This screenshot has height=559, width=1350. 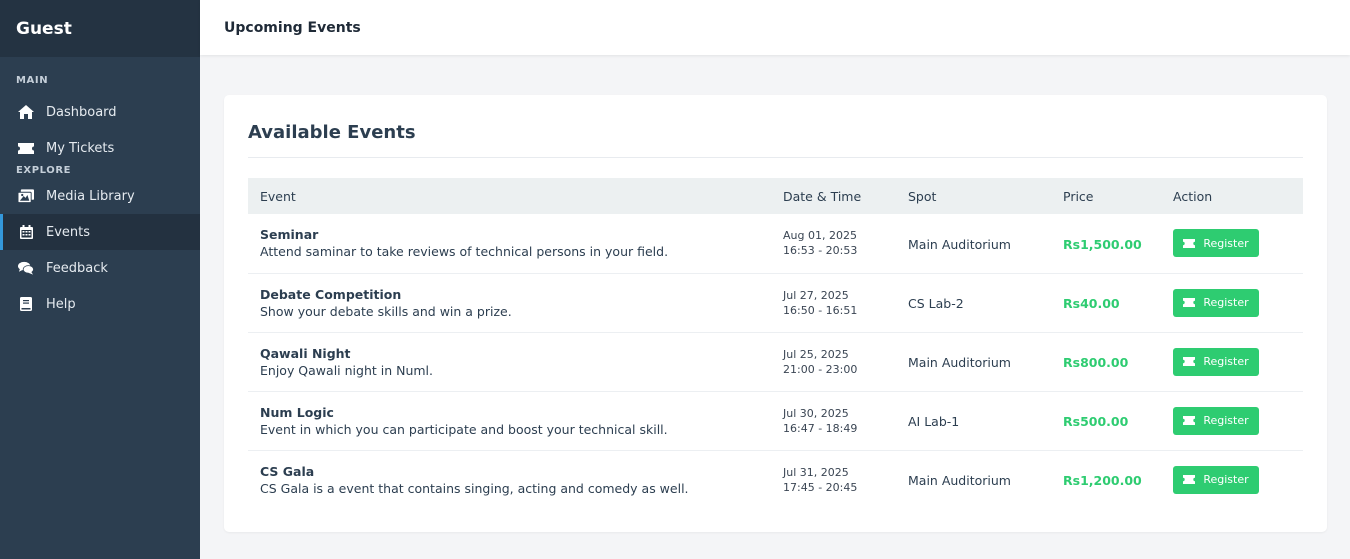 What do you see at coordinates (26, 304) in the screenshot?
I see `book-icon` at bounding box center [26, 304].